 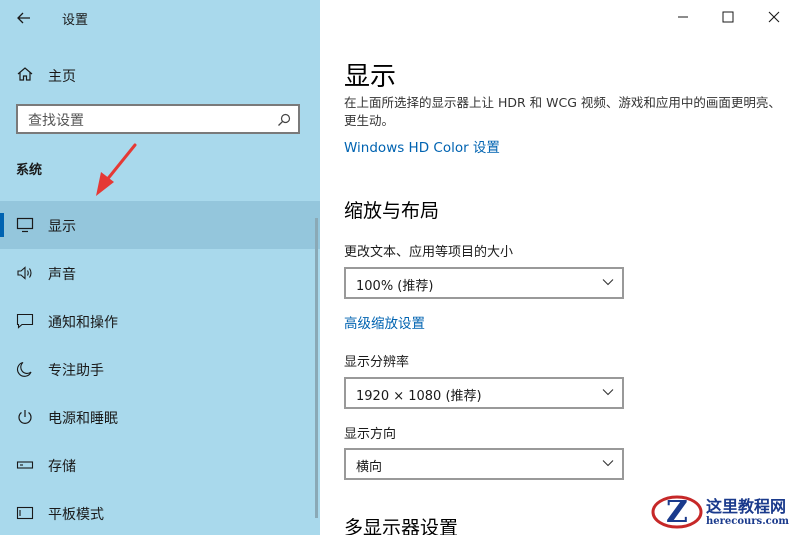 What do you see at coordinates (62, 227) in the screenshot?
I see `sidebar-item-label: 显示` at bounding box center [62, 227].